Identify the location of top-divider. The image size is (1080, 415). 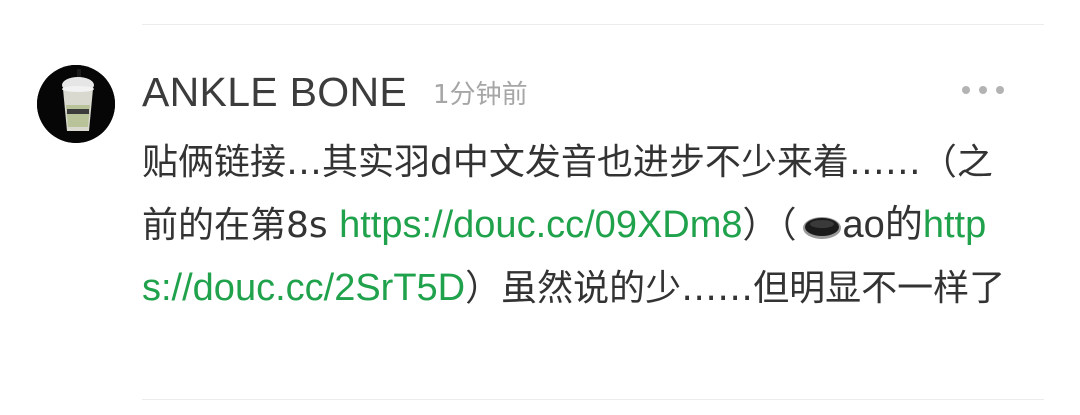
(593, 24).